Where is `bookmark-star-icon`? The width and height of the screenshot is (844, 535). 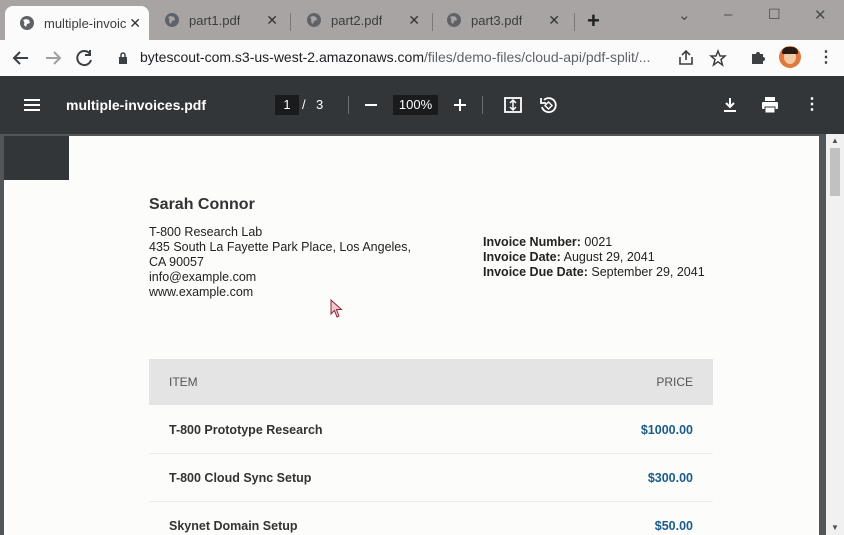 bookmark-star-icon is located at coordinates (718, 58).